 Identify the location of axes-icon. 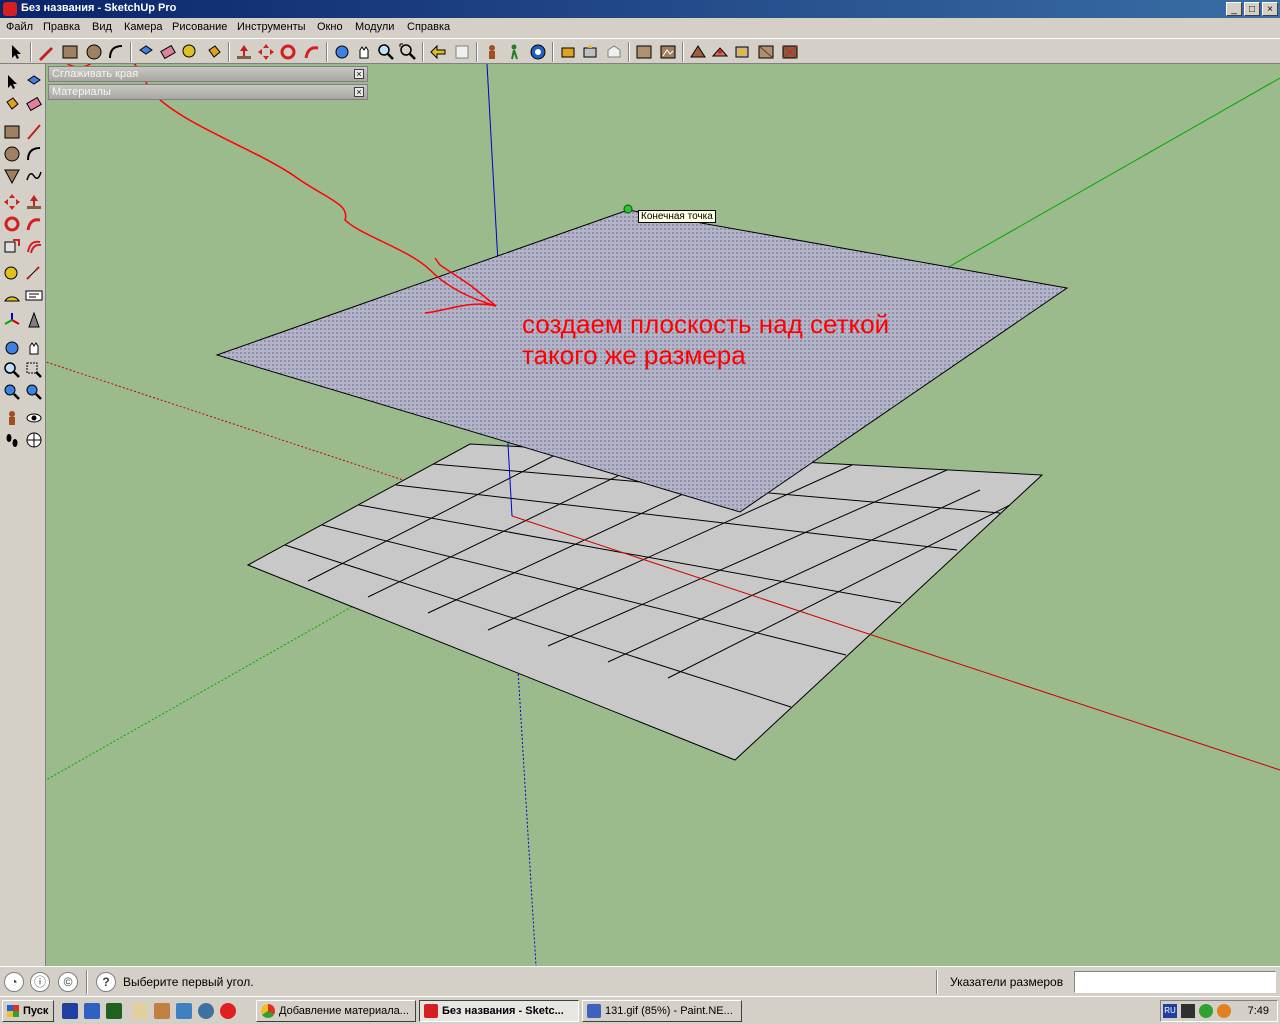
(12, 320).